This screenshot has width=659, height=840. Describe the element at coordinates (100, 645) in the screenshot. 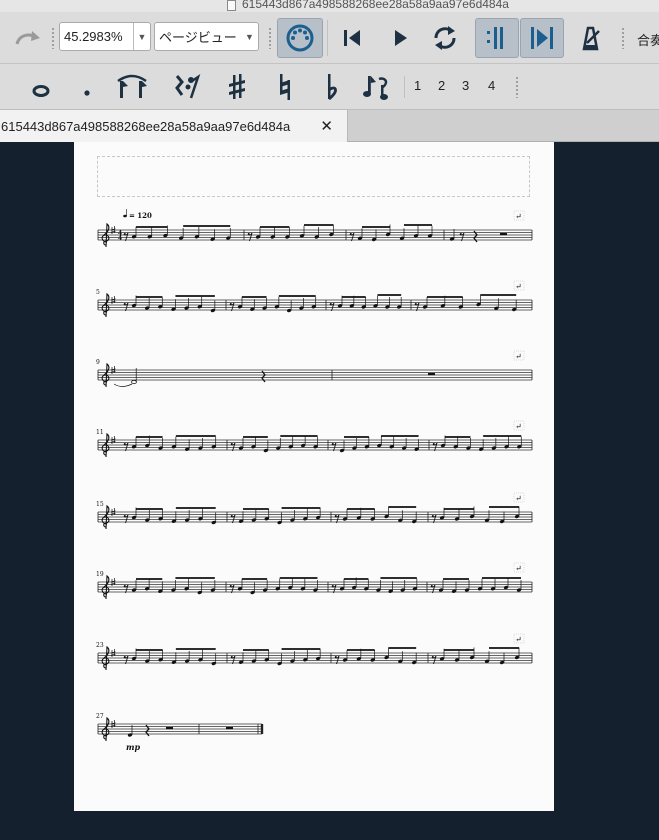

I see `measure-number: 23` at that location.